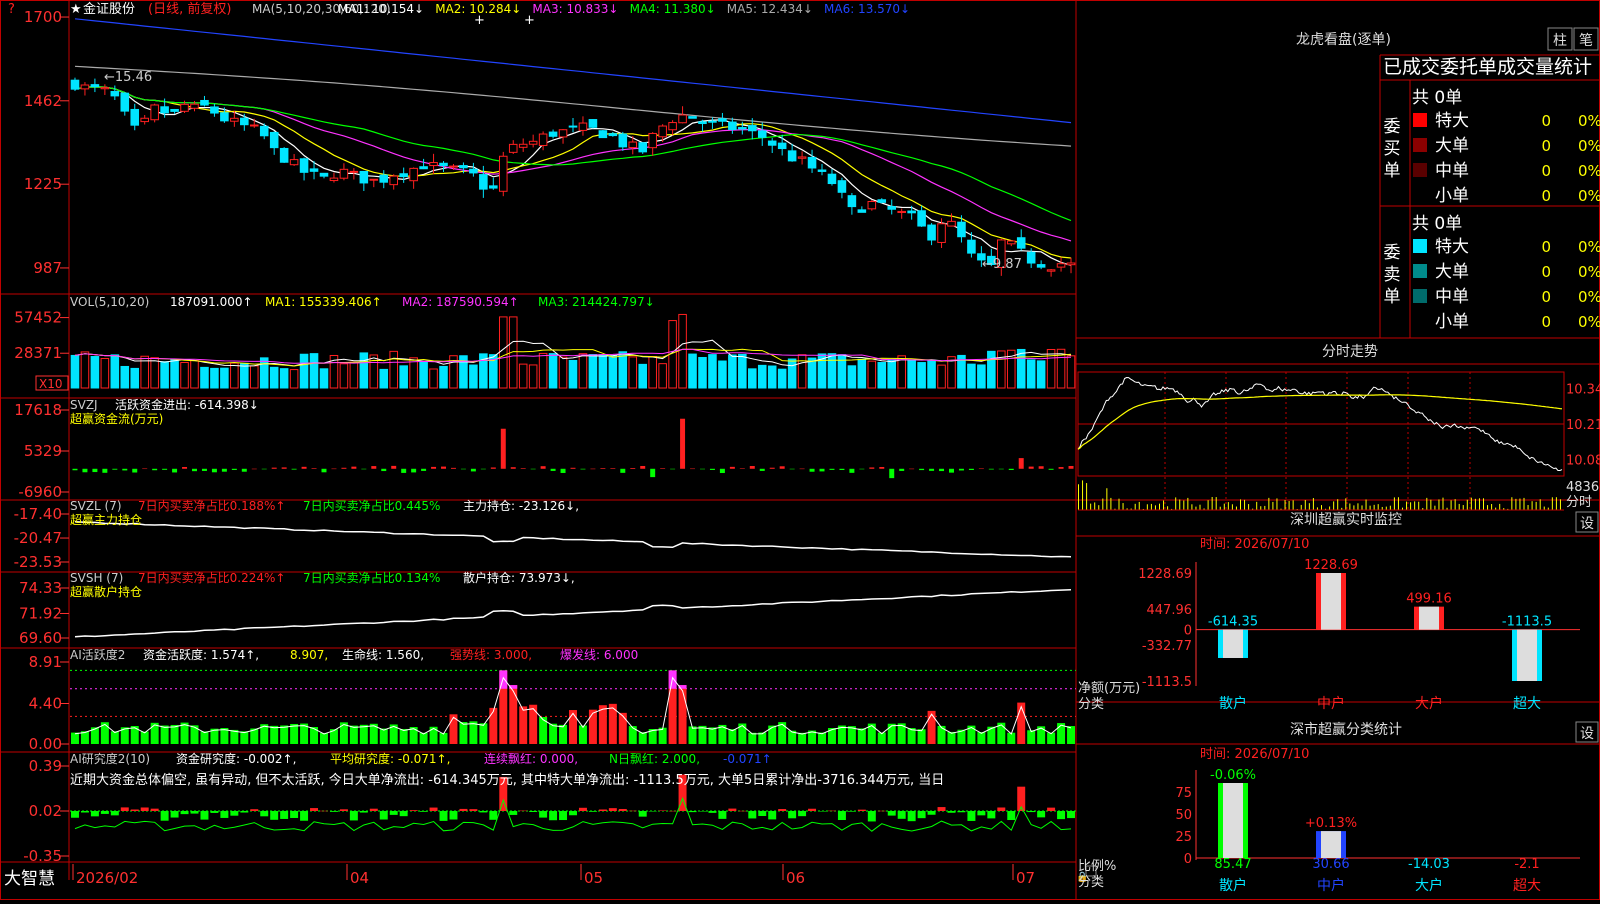 This screenshot has width=1600, height=904. What do you see at coordinates (573, 613) in the screenshot?
I see `retail-holding-line` at bounding box center [573, 613].